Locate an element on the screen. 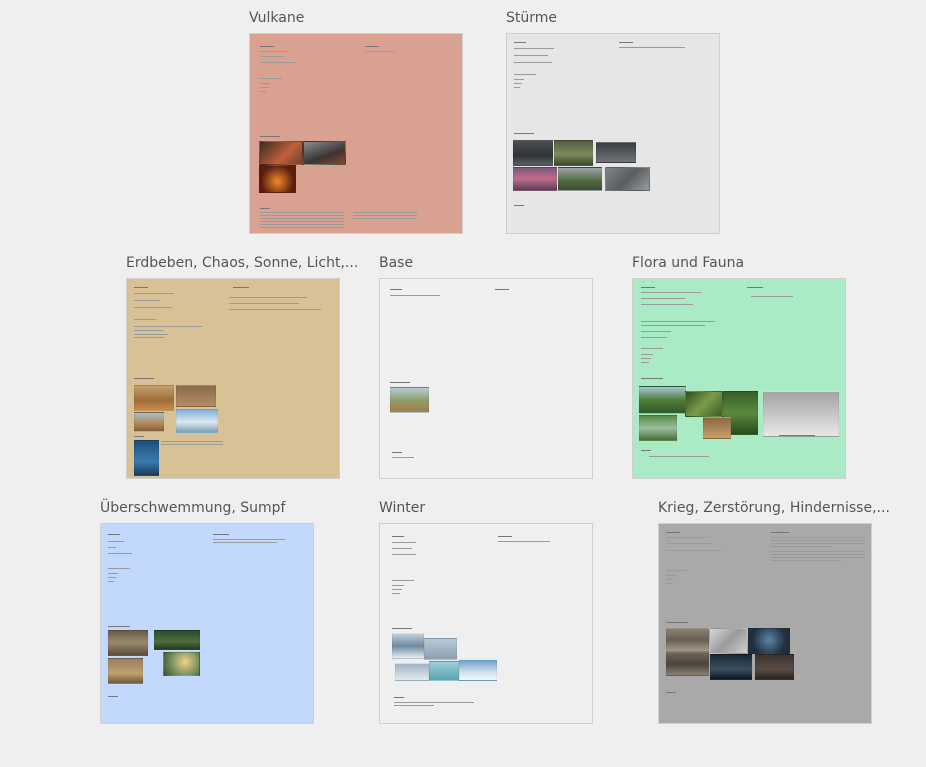 This screenshot has height=767, width=926. frame-title-vulkane: Vulkane is located at coordinates (276, 18).